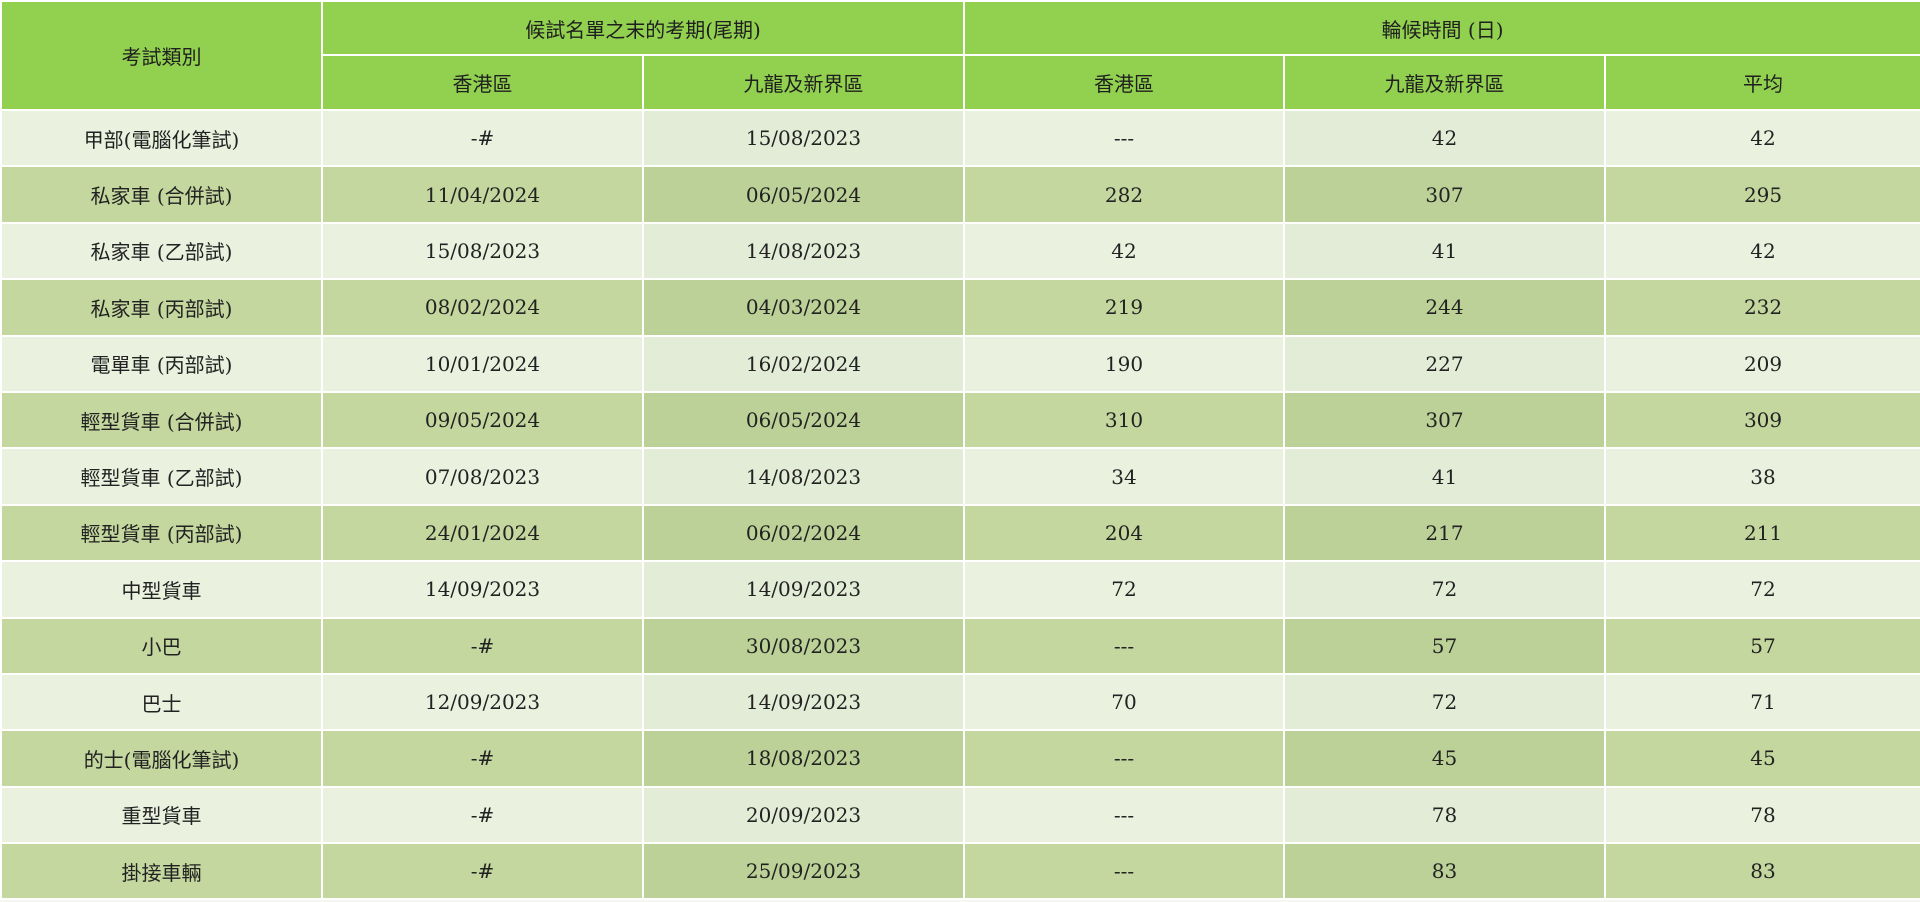  What do you see at coordinates (1124, 476) in the screenshot?
I see `wait-hk-cell: 34` at bounding box center [1124, 476].